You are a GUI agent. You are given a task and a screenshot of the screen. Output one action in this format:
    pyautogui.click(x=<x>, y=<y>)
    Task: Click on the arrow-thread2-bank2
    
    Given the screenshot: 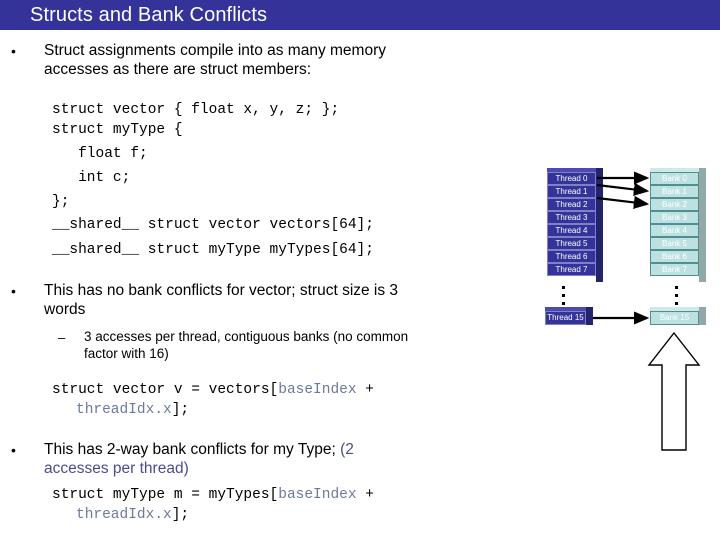 What is the action you would take?
    pyautogui.click(x=623, y=202)
    